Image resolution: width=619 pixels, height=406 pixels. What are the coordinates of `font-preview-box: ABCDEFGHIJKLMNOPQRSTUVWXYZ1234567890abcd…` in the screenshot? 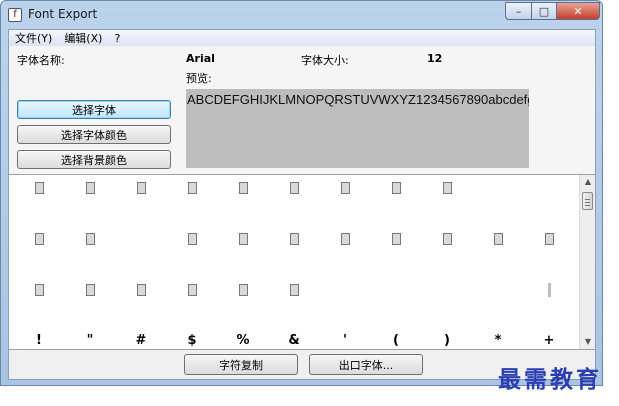 It's located at (357, 128).